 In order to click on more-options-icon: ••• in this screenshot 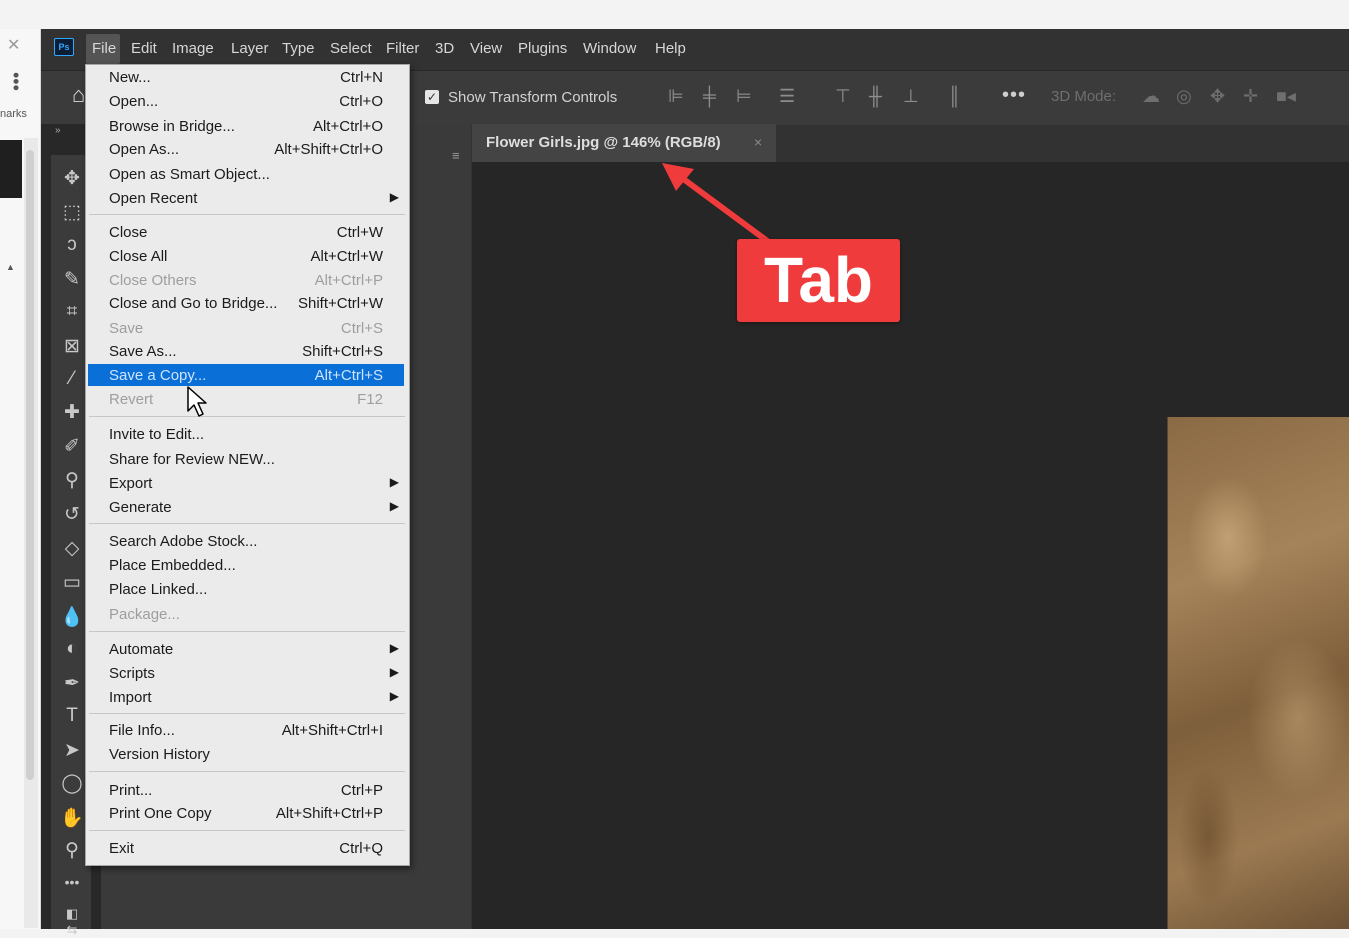, I will do `click(1014, 95)`.